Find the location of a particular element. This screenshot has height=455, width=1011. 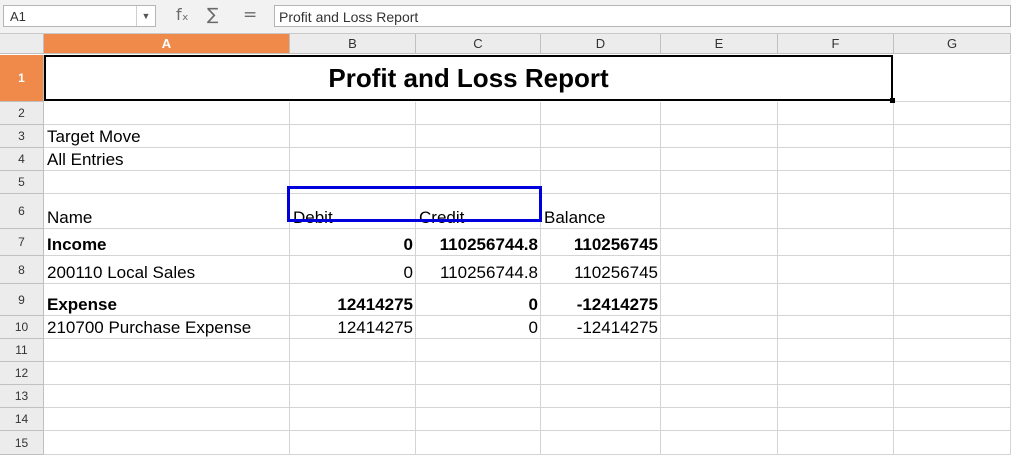

line-credit: 110256744.8 is located at coordinates (478, 242).